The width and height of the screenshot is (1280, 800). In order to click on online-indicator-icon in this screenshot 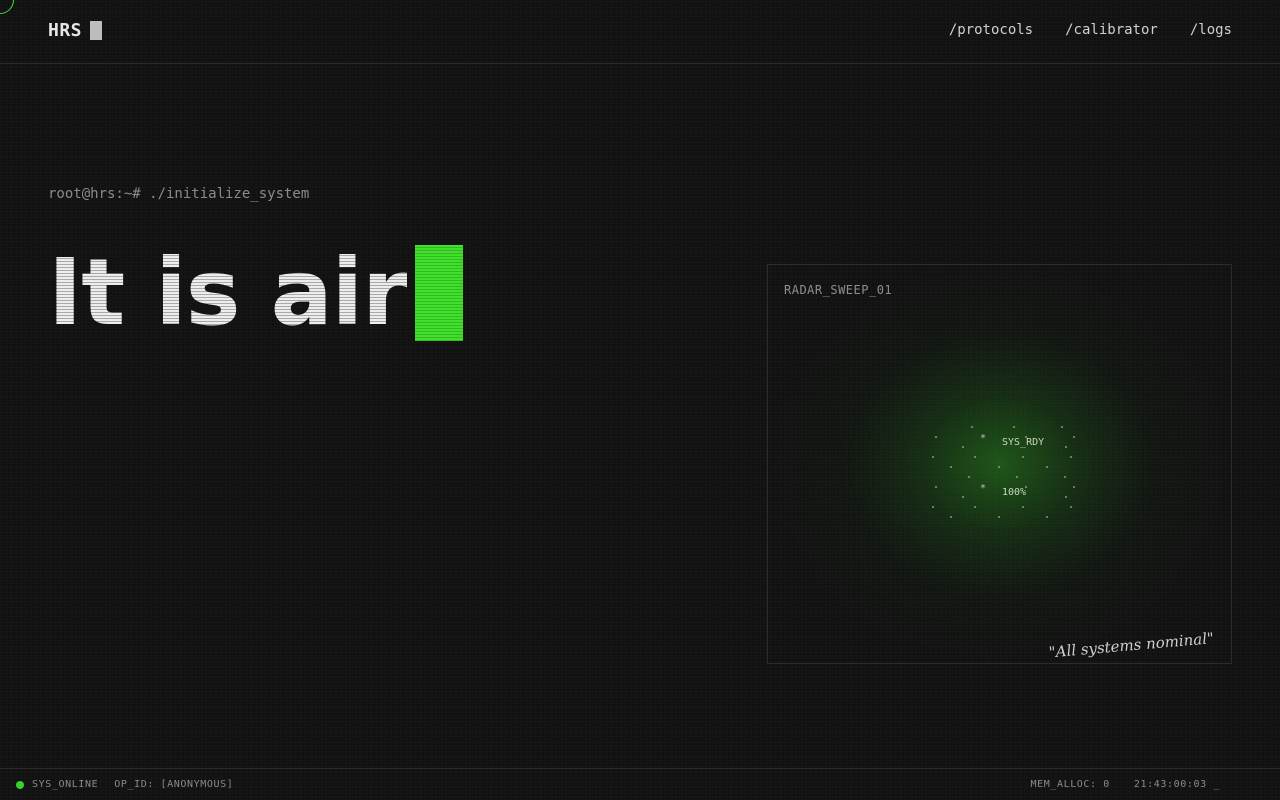, I will do `click(20, 784)`.